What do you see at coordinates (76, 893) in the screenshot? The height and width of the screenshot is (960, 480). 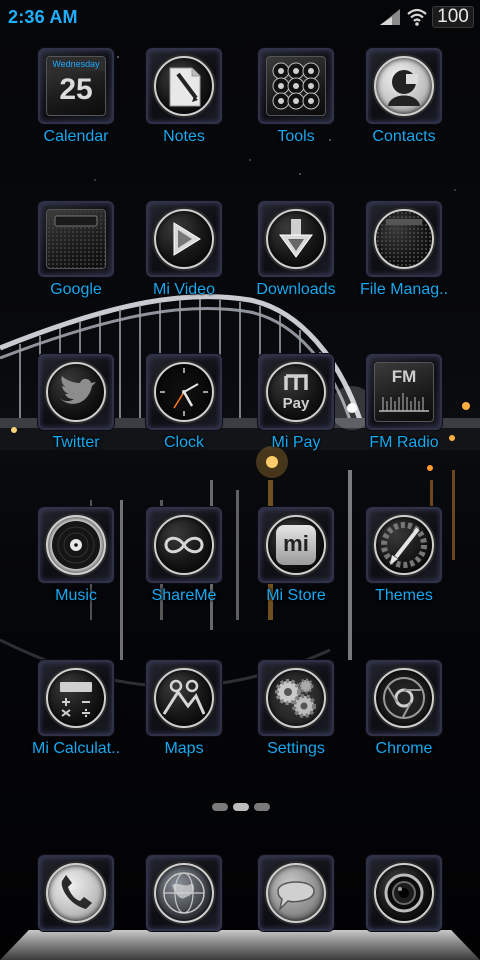 I see `phone-icon` at bounding box center [76, 893].